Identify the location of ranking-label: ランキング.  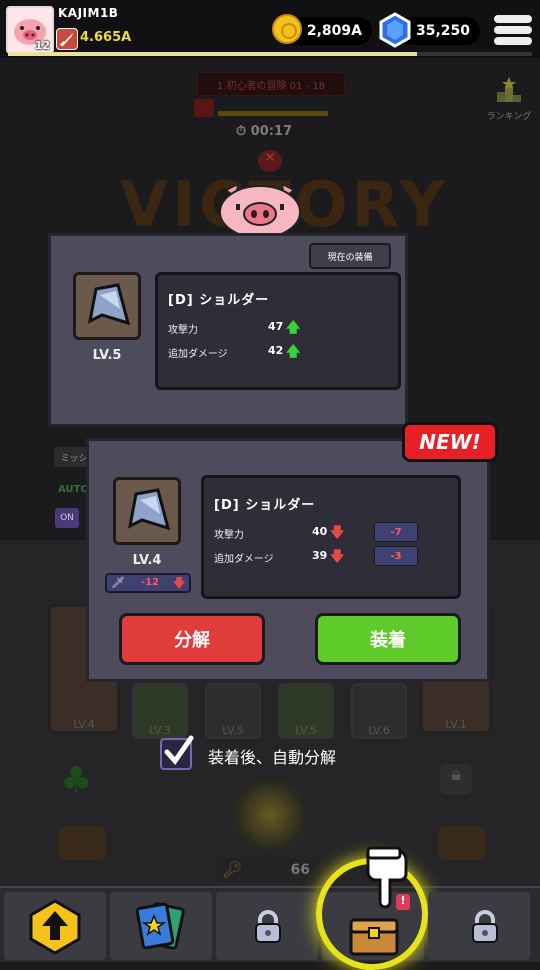
(509, 117).